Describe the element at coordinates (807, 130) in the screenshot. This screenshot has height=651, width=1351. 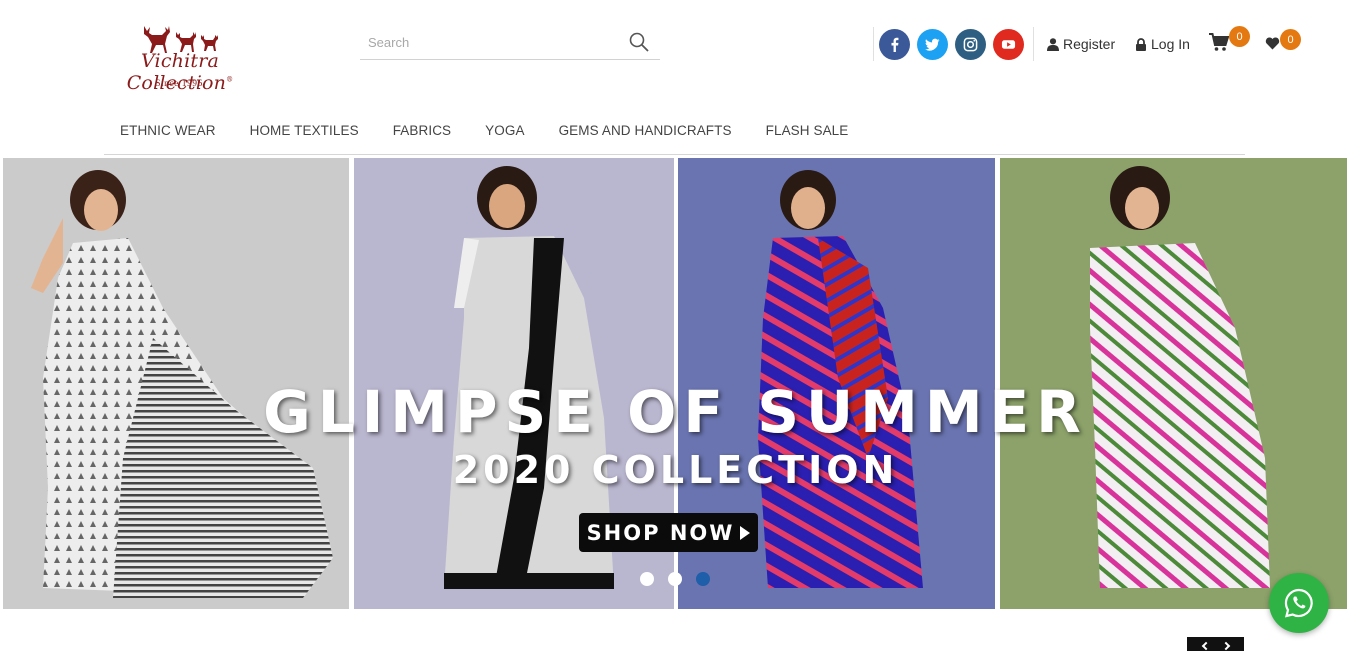
I see `nav-item-flash-sale: FLASH SALE` at that location.